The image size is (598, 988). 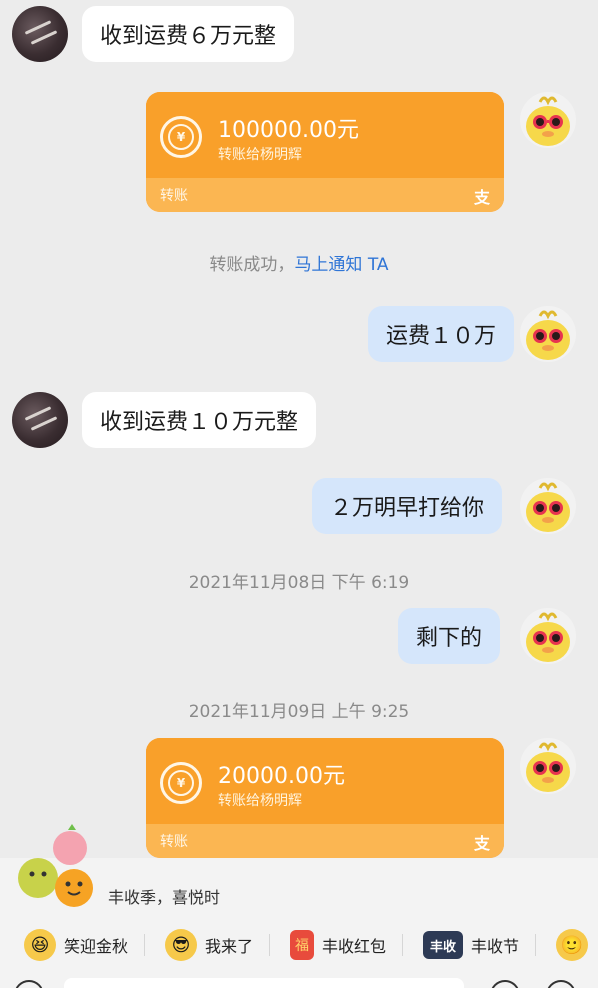 What do you see at coordinates (443, 945) in the screenshot?
I see `harvest-logo-icon: 丰收` at bounding box center [443, 945].